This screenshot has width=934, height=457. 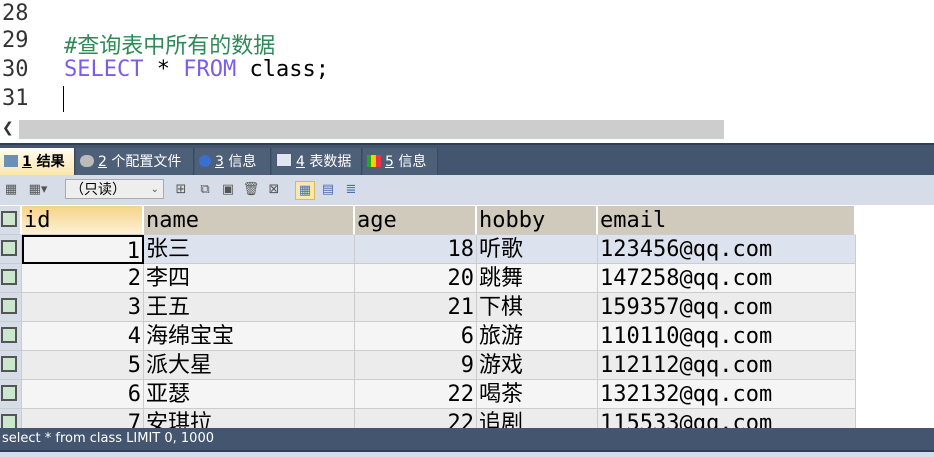 I want to click on cell-age: 21, so click(x=416, y=307).